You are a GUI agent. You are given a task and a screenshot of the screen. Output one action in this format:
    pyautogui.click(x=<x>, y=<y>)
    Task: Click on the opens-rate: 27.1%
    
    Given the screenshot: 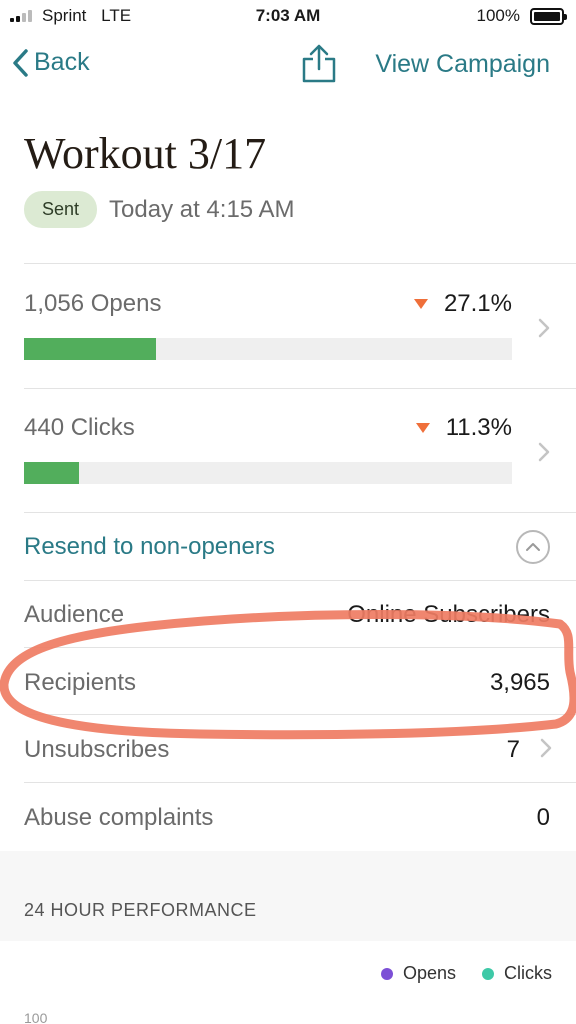 What is the action you would take?
    pyautogui.click(x=462, y=304)
    